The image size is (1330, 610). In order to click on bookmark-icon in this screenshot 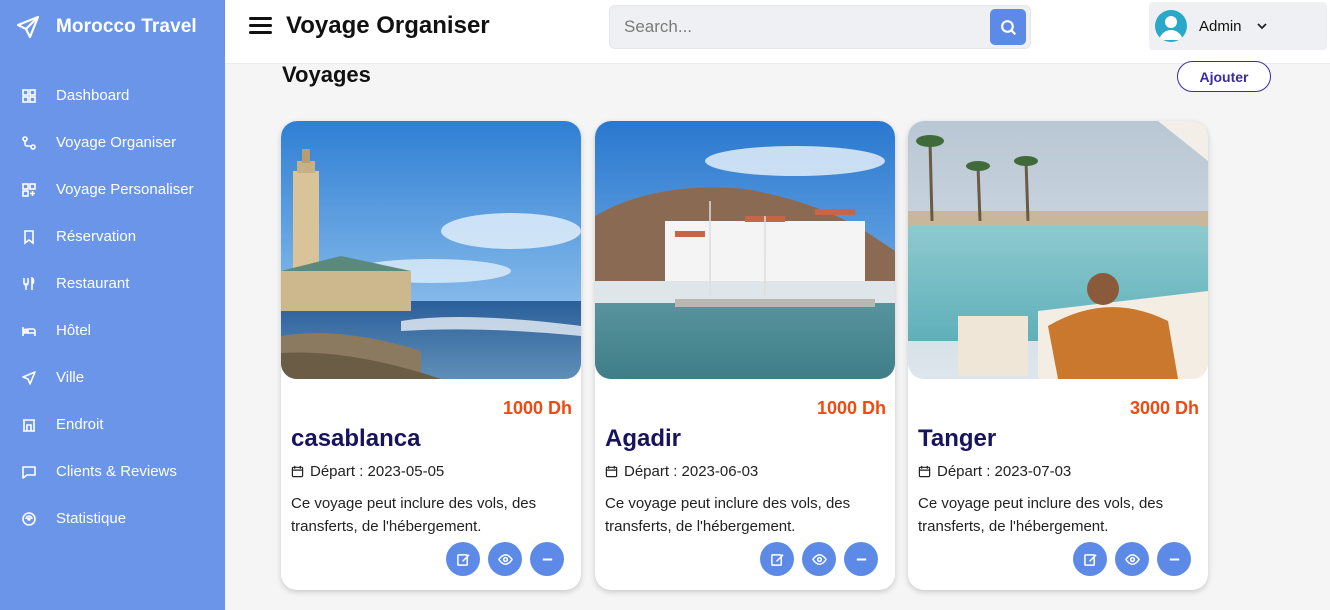, I will do `click(28, 236)`.